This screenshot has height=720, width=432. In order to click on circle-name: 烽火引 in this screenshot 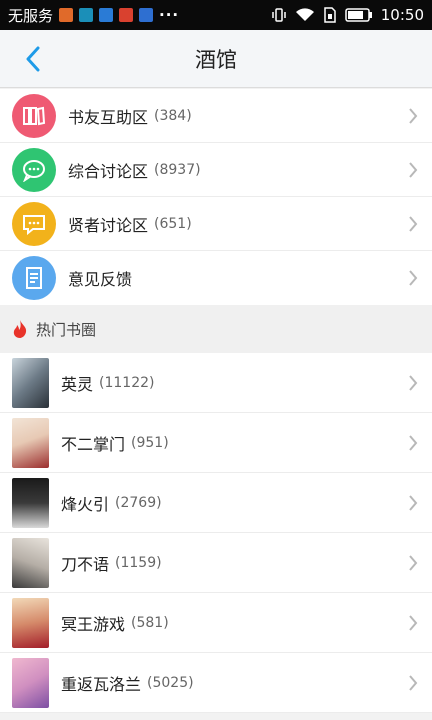, I will do `click(85, 504)`.